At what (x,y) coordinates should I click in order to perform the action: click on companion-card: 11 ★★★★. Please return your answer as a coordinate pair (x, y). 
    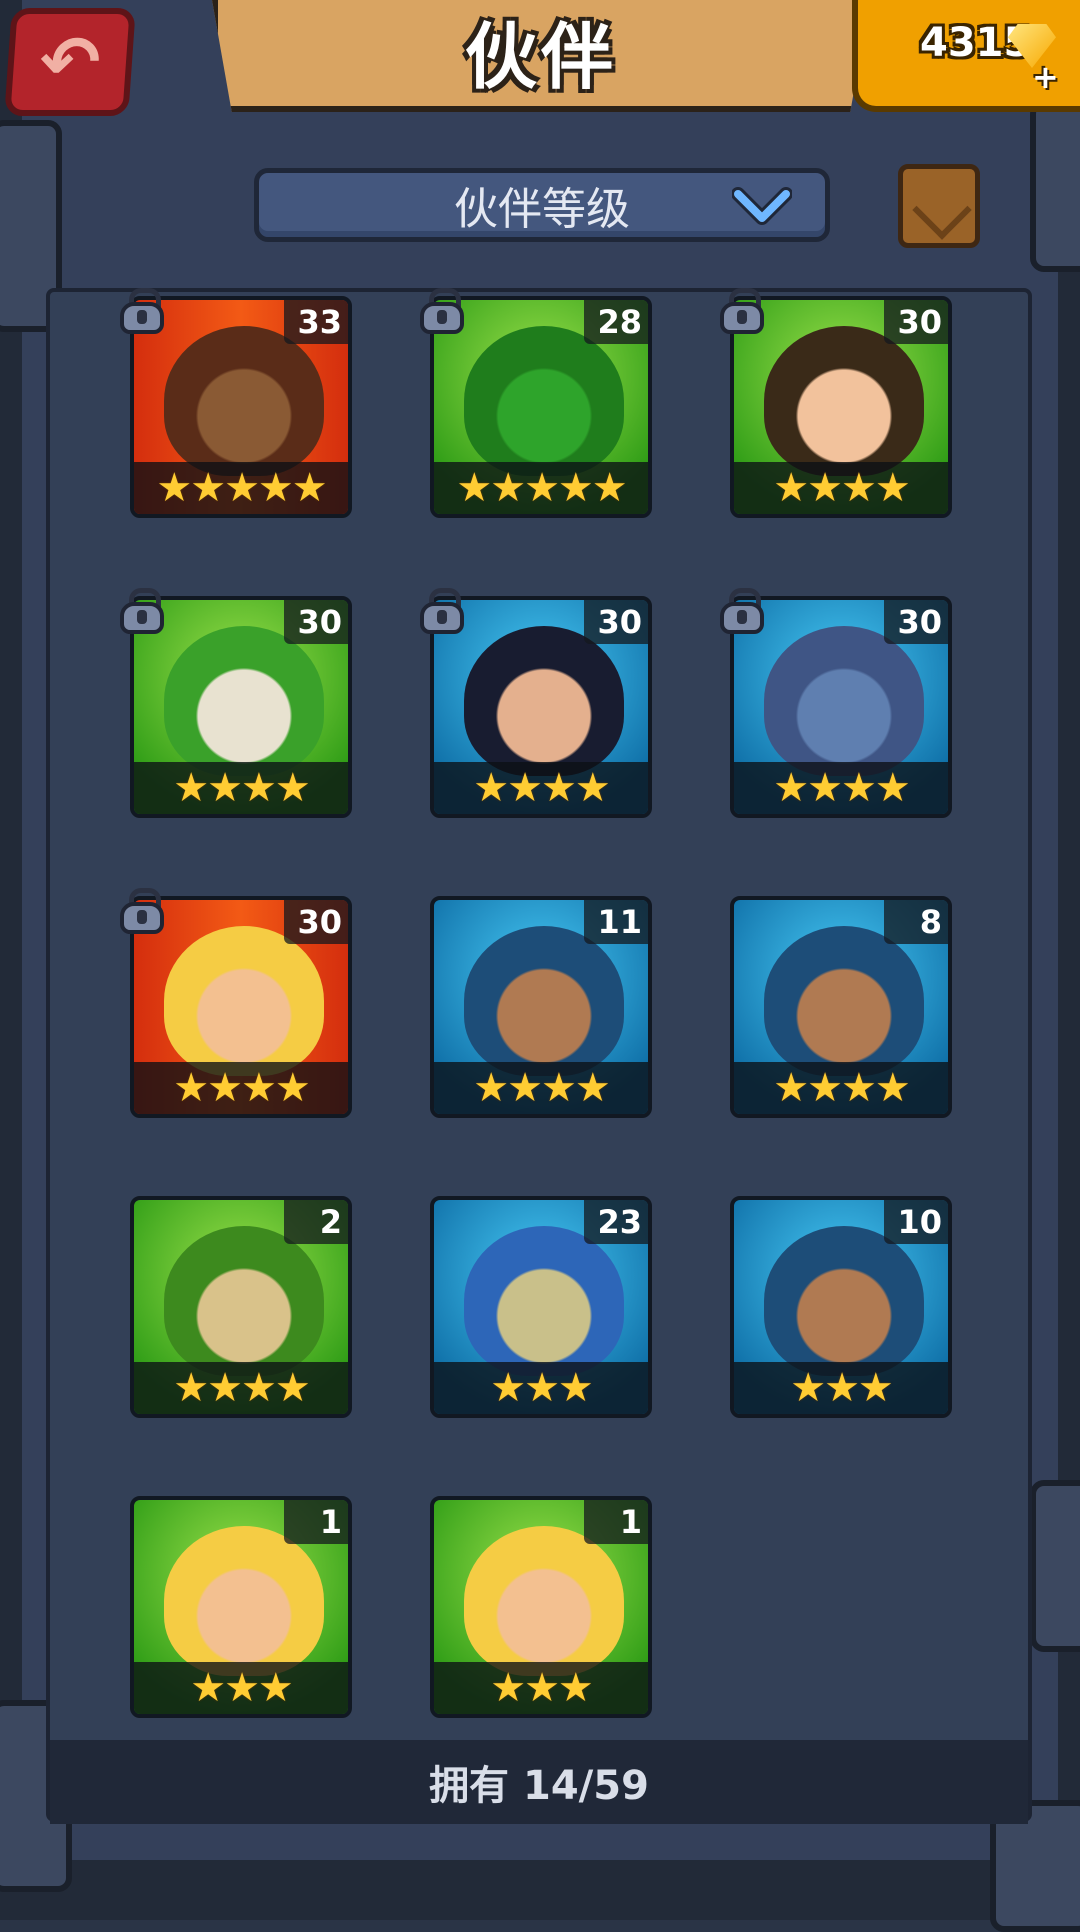
    Looking at the image, I should click on (541, 1007).